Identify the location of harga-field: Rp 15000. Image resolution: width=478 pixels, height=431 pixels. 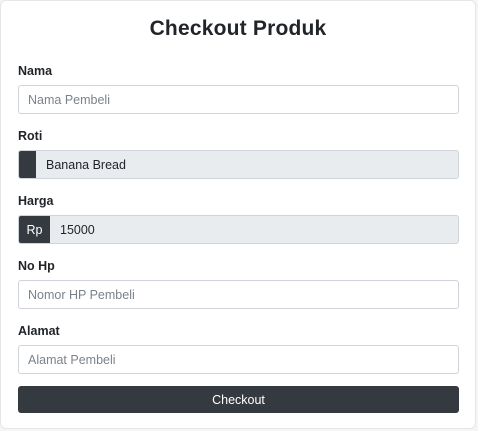
(238, 229).